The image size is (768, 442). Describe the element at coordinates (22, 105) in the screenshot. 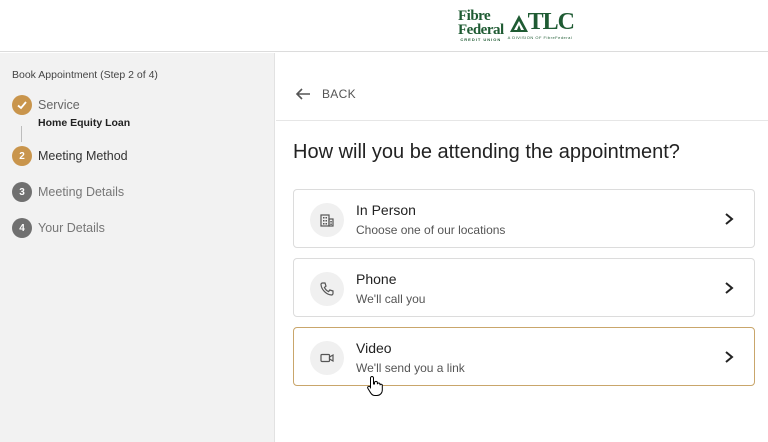

I see `check-icon` at that location.